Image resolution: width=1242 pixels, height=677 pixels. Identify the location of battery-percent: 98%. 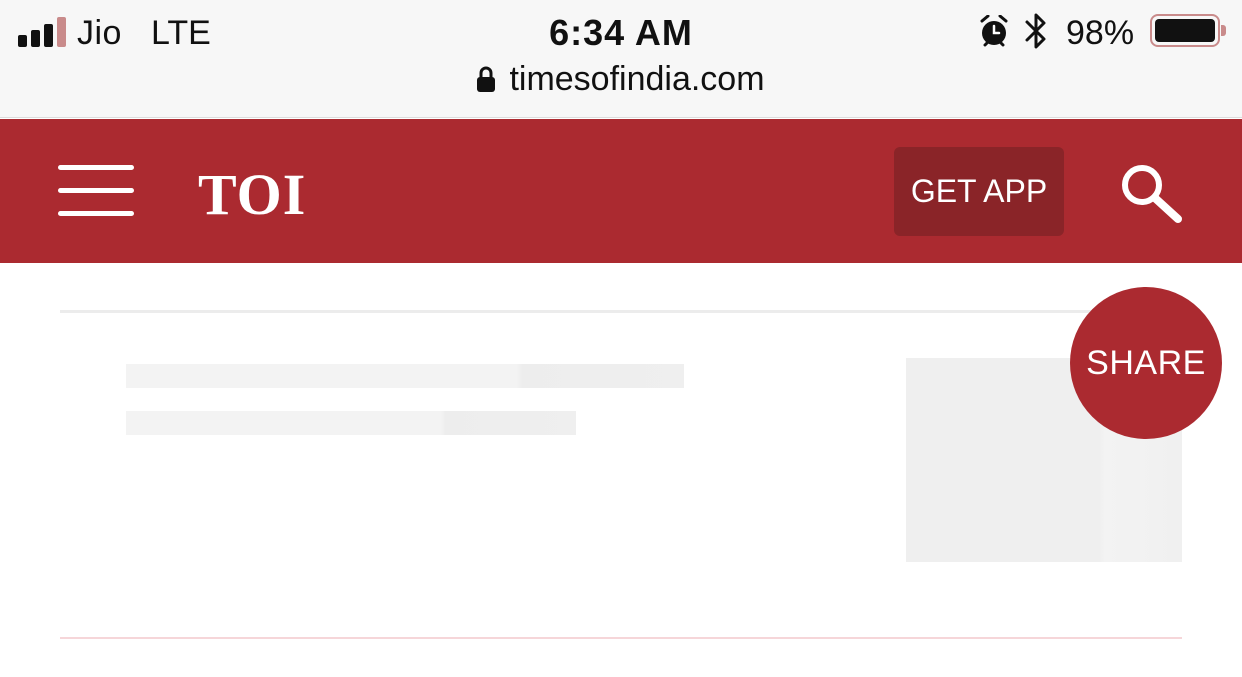
(1100, 33).